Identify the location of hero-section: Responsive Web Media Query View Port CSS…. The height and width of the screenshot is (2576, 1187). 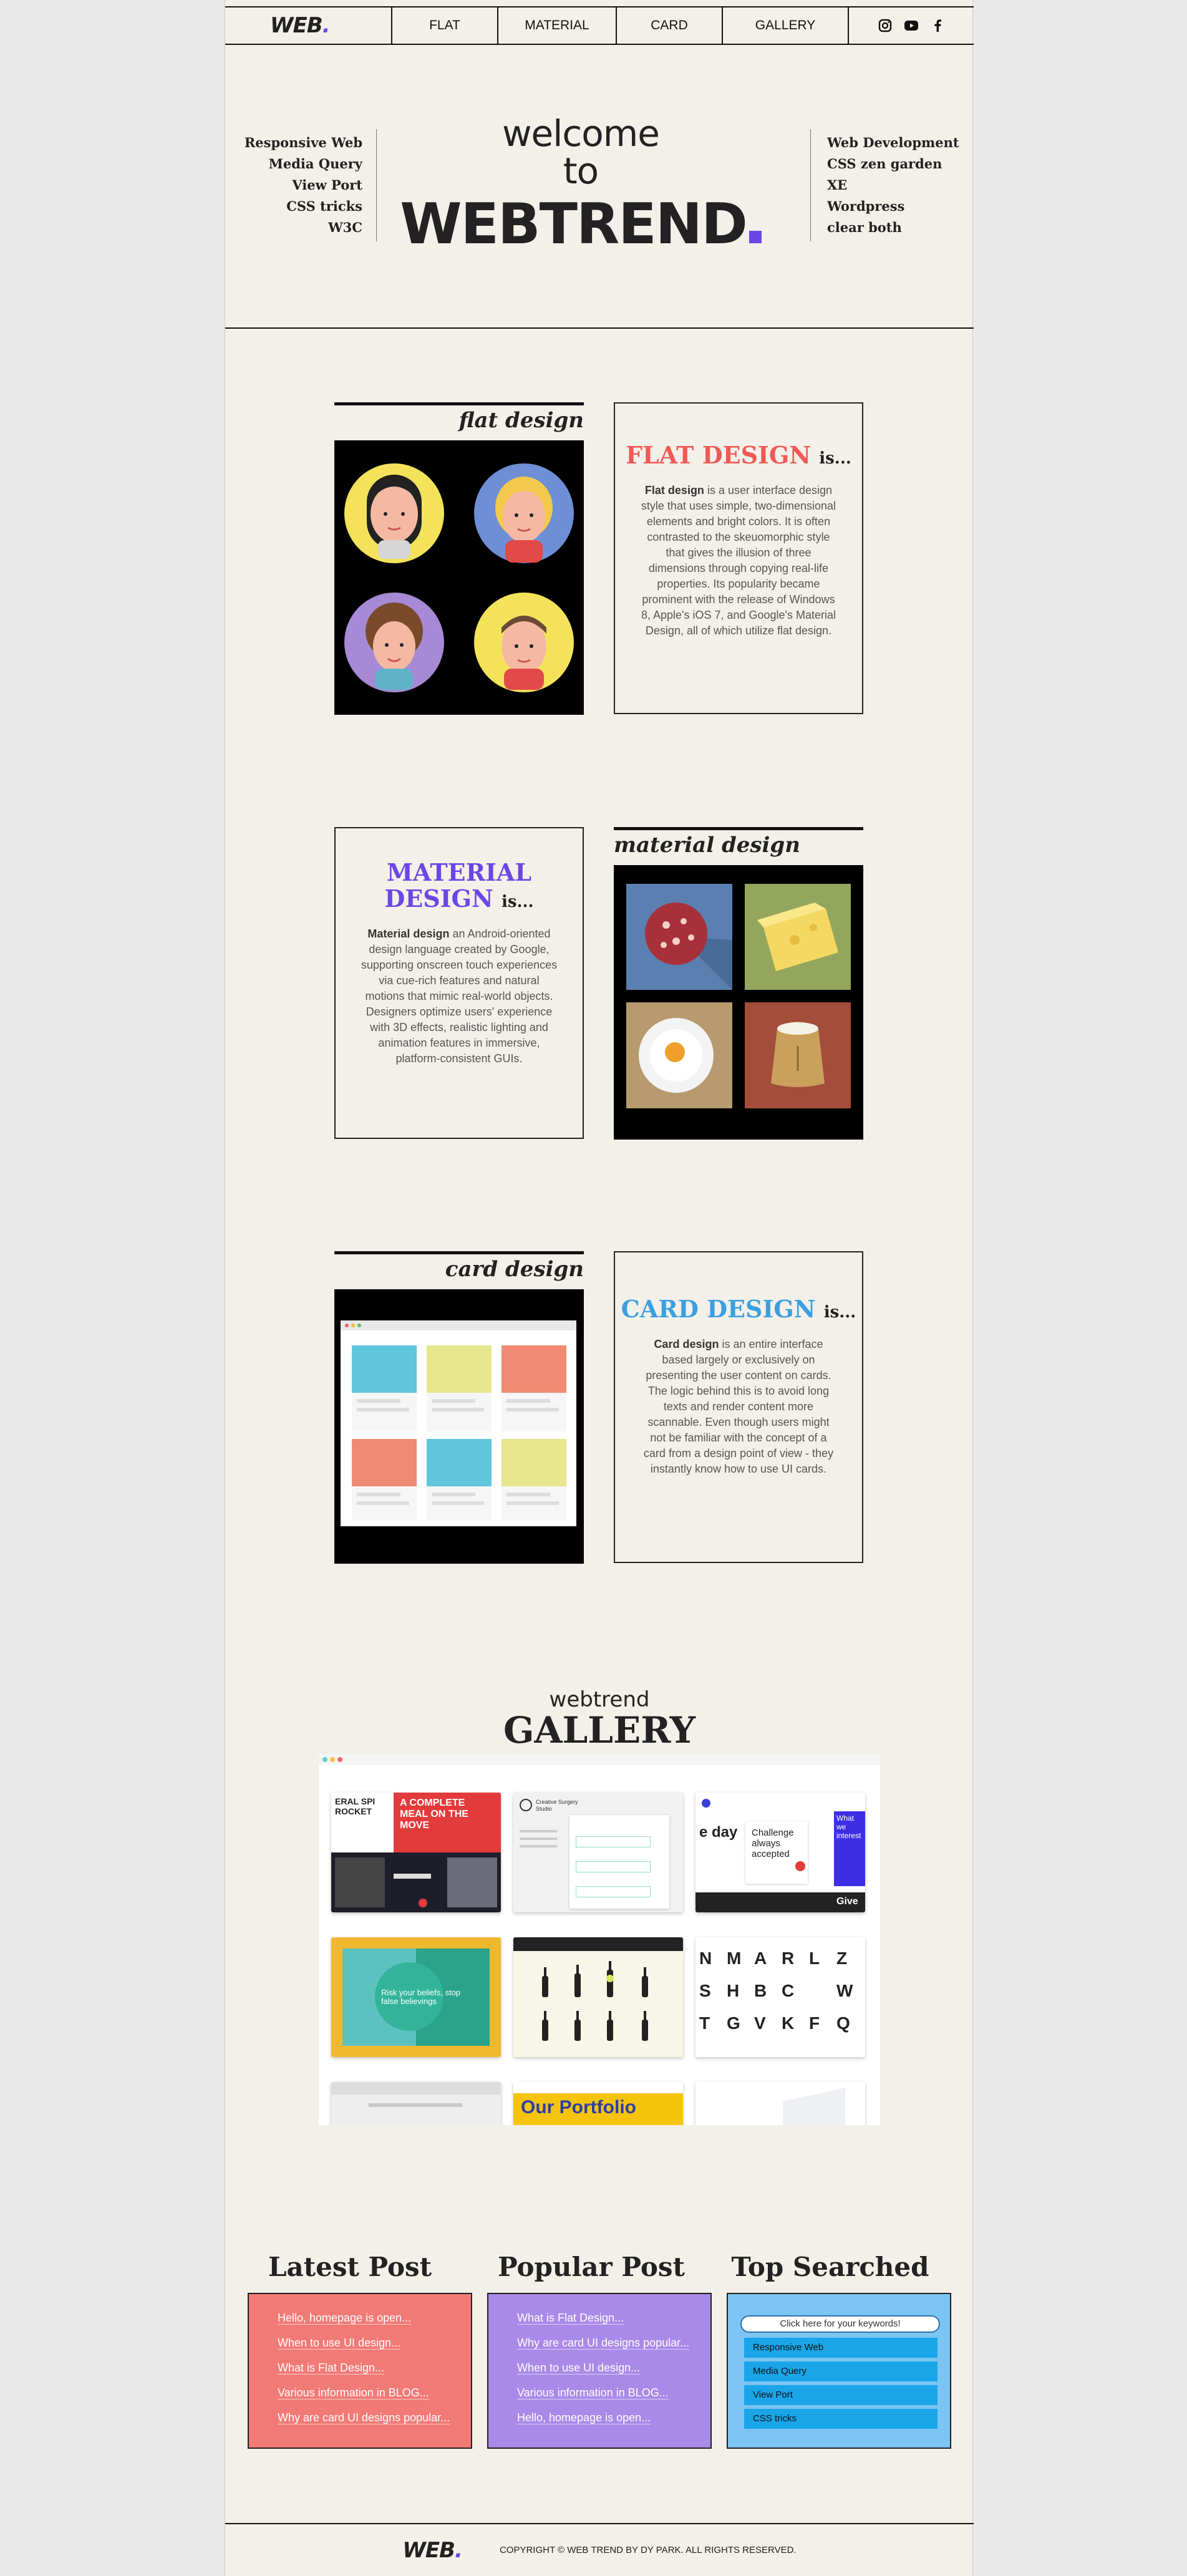
(599, 187).